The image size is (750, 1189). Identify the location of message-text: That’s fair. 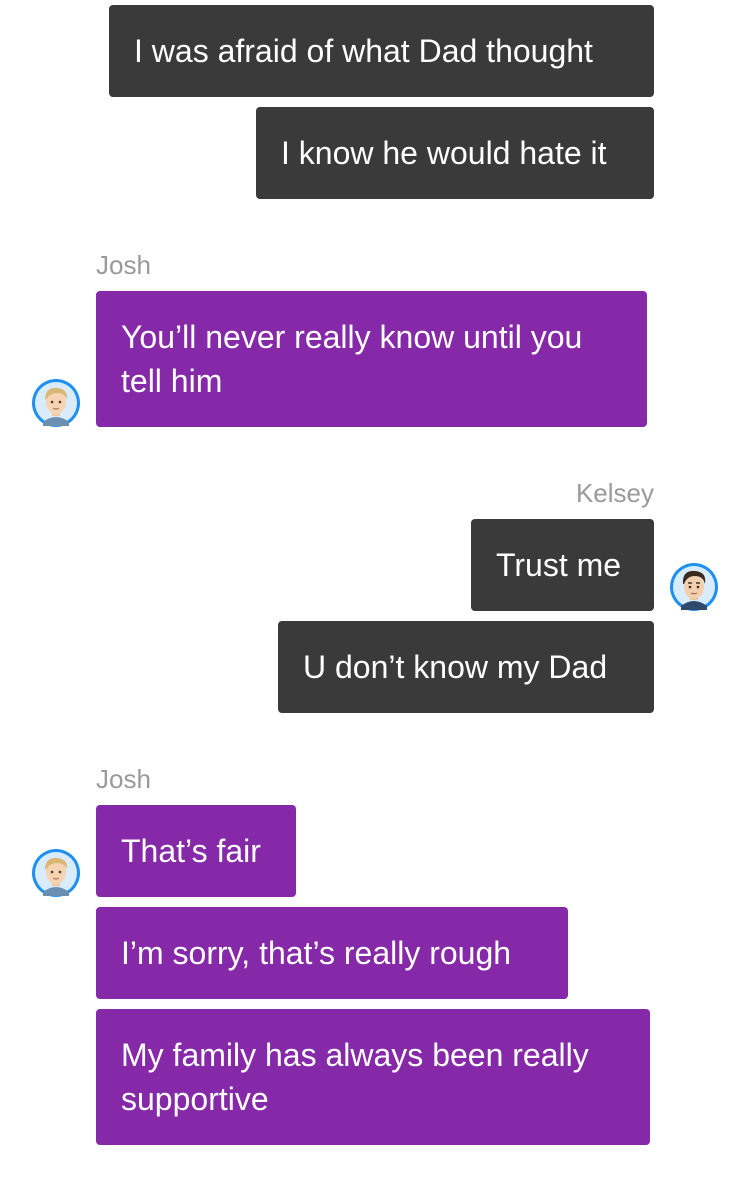
(191, 851).